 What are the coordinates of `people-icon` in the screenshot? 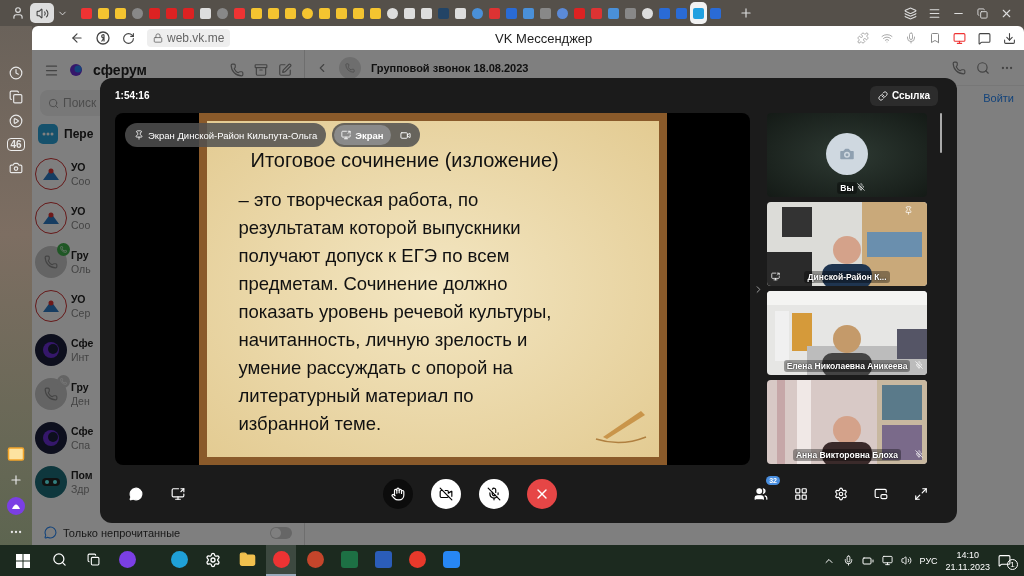 It's located at (761, 494).